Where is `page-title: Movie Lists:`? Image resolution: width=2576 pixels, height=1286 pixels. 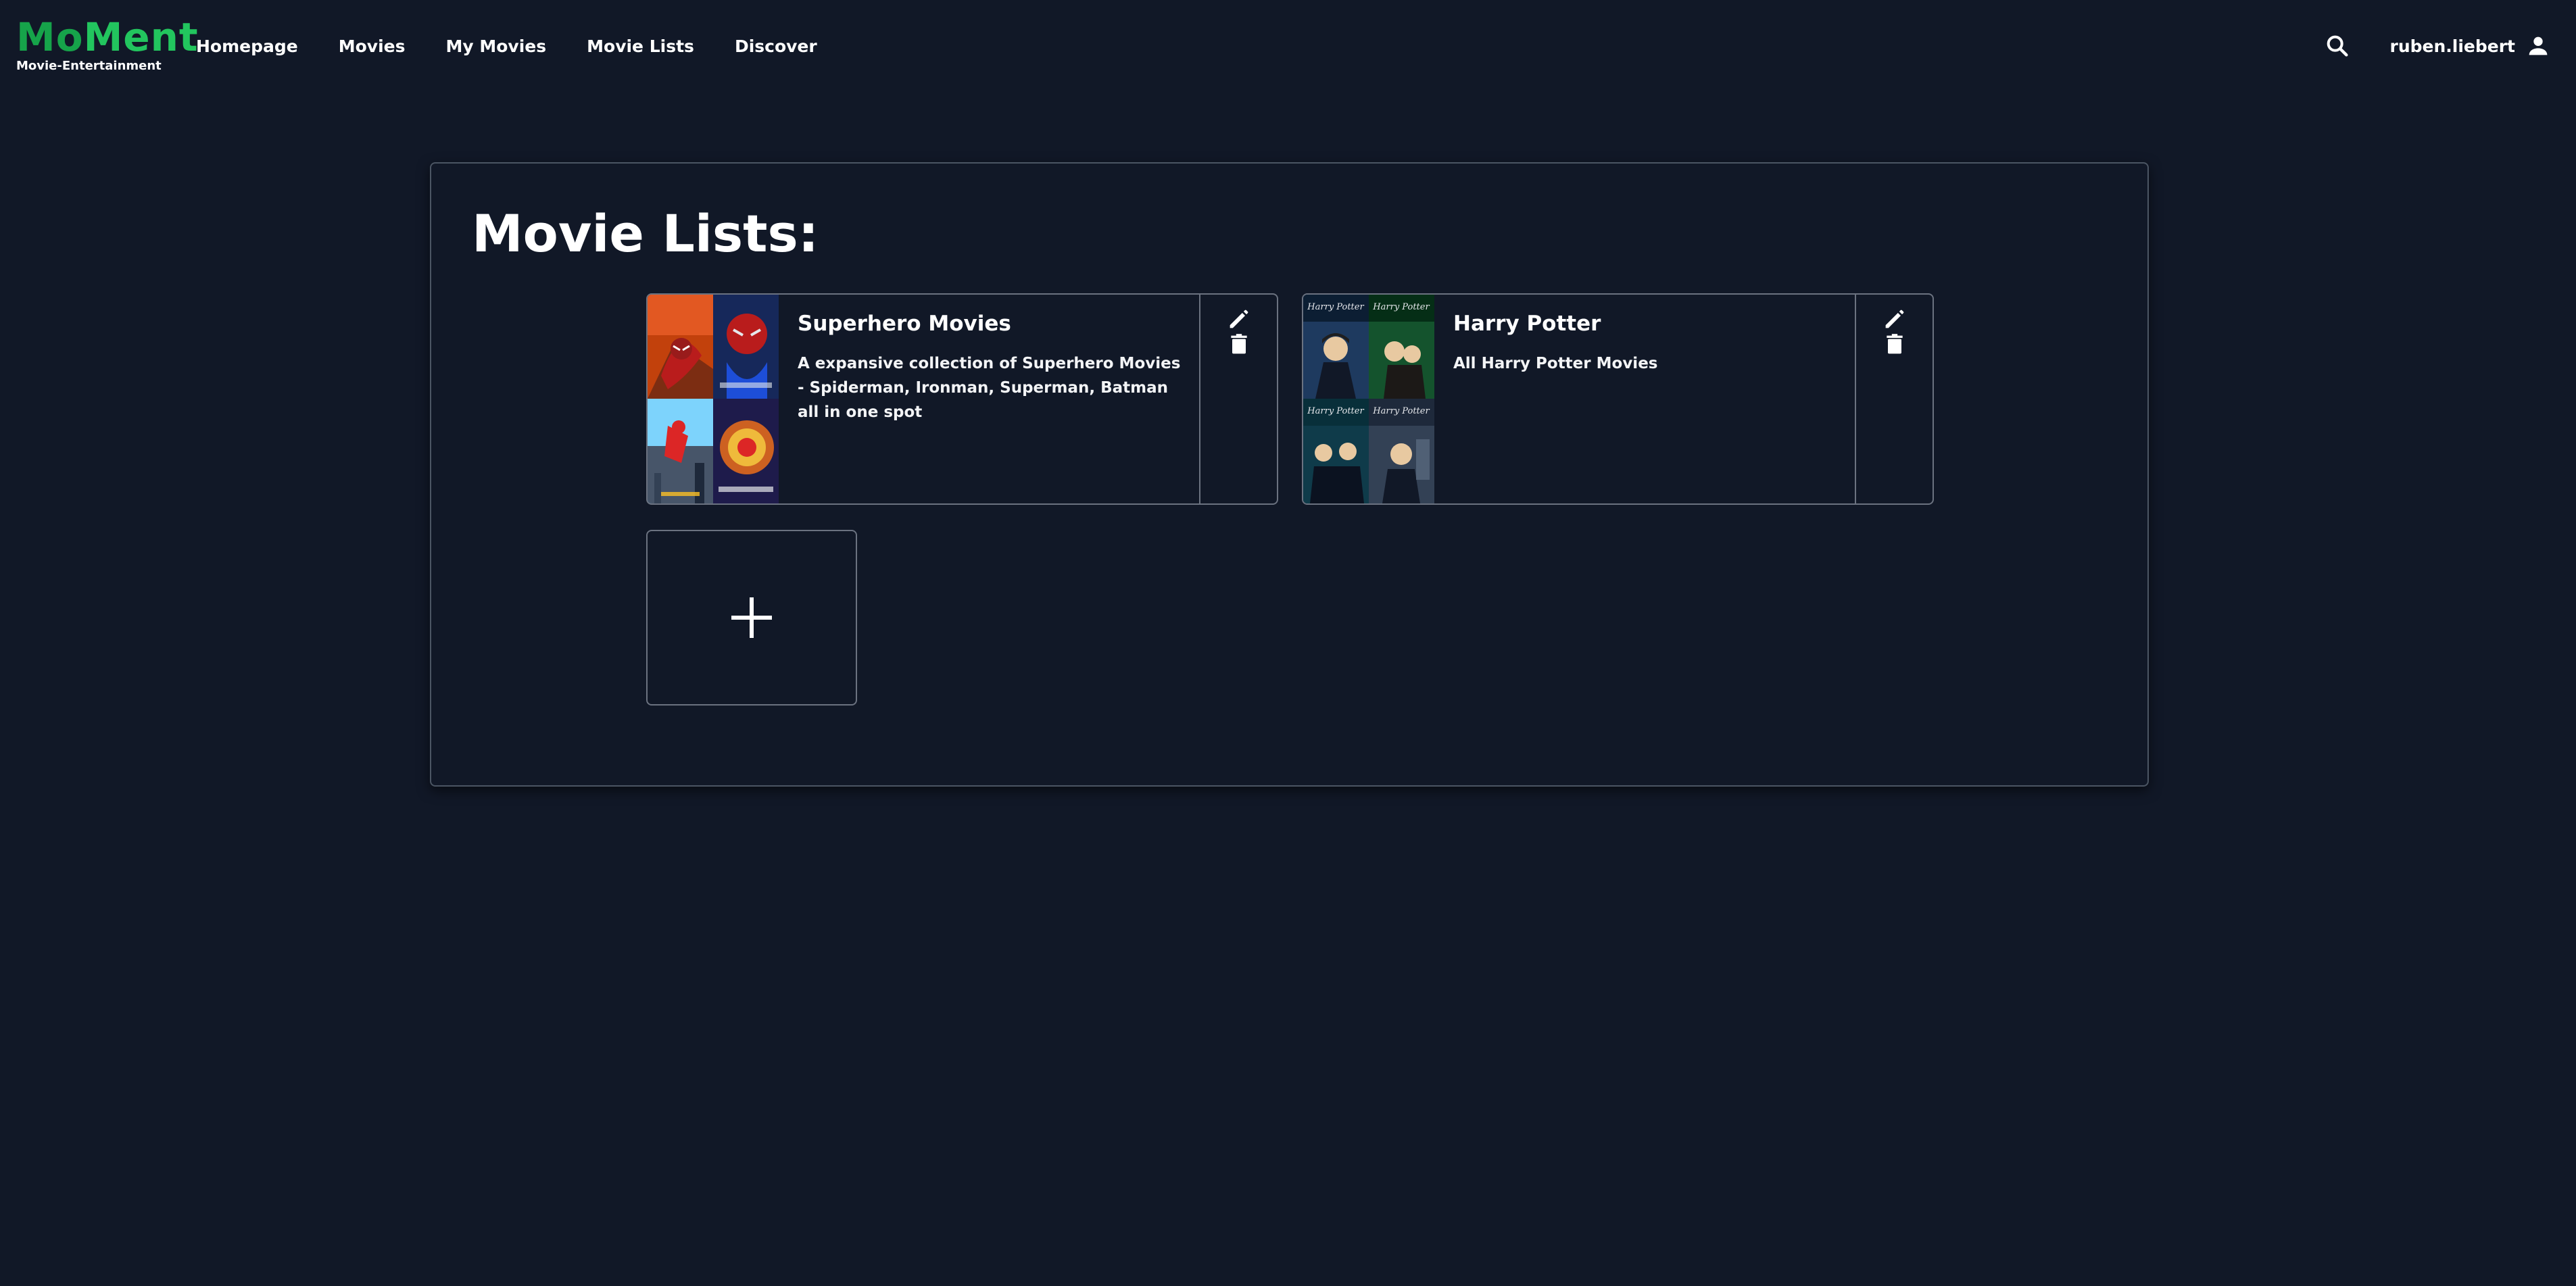 page-title: Movie Lists: is located at coordinates (645, 233).